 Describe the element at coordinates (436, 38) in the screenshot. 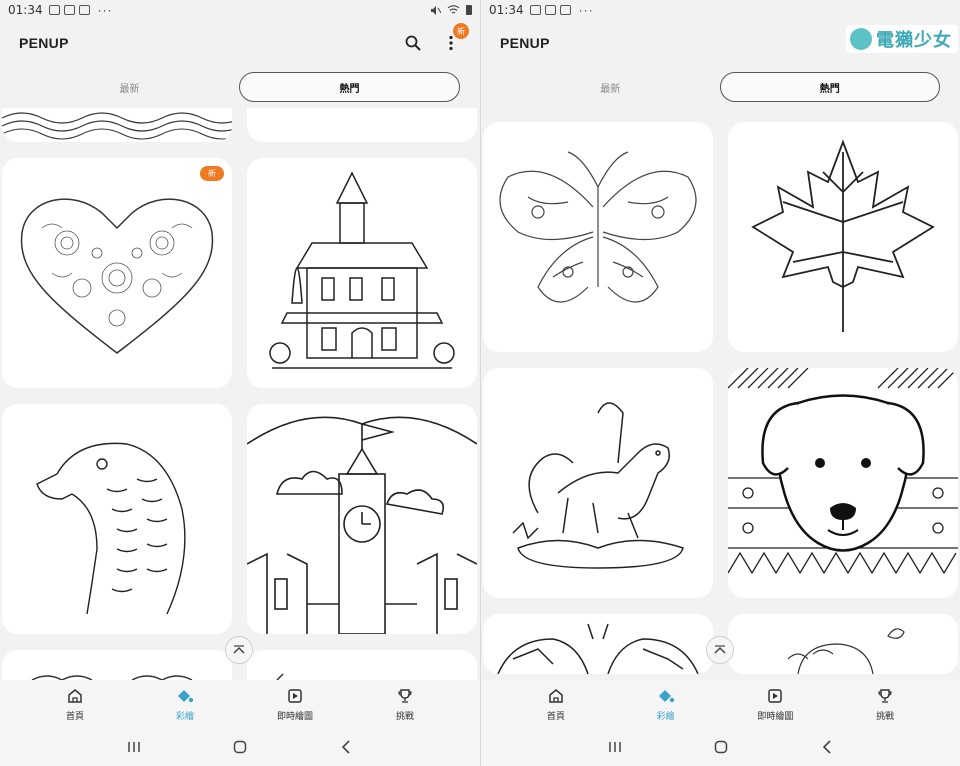

I see `app-actions: 新` at that location.